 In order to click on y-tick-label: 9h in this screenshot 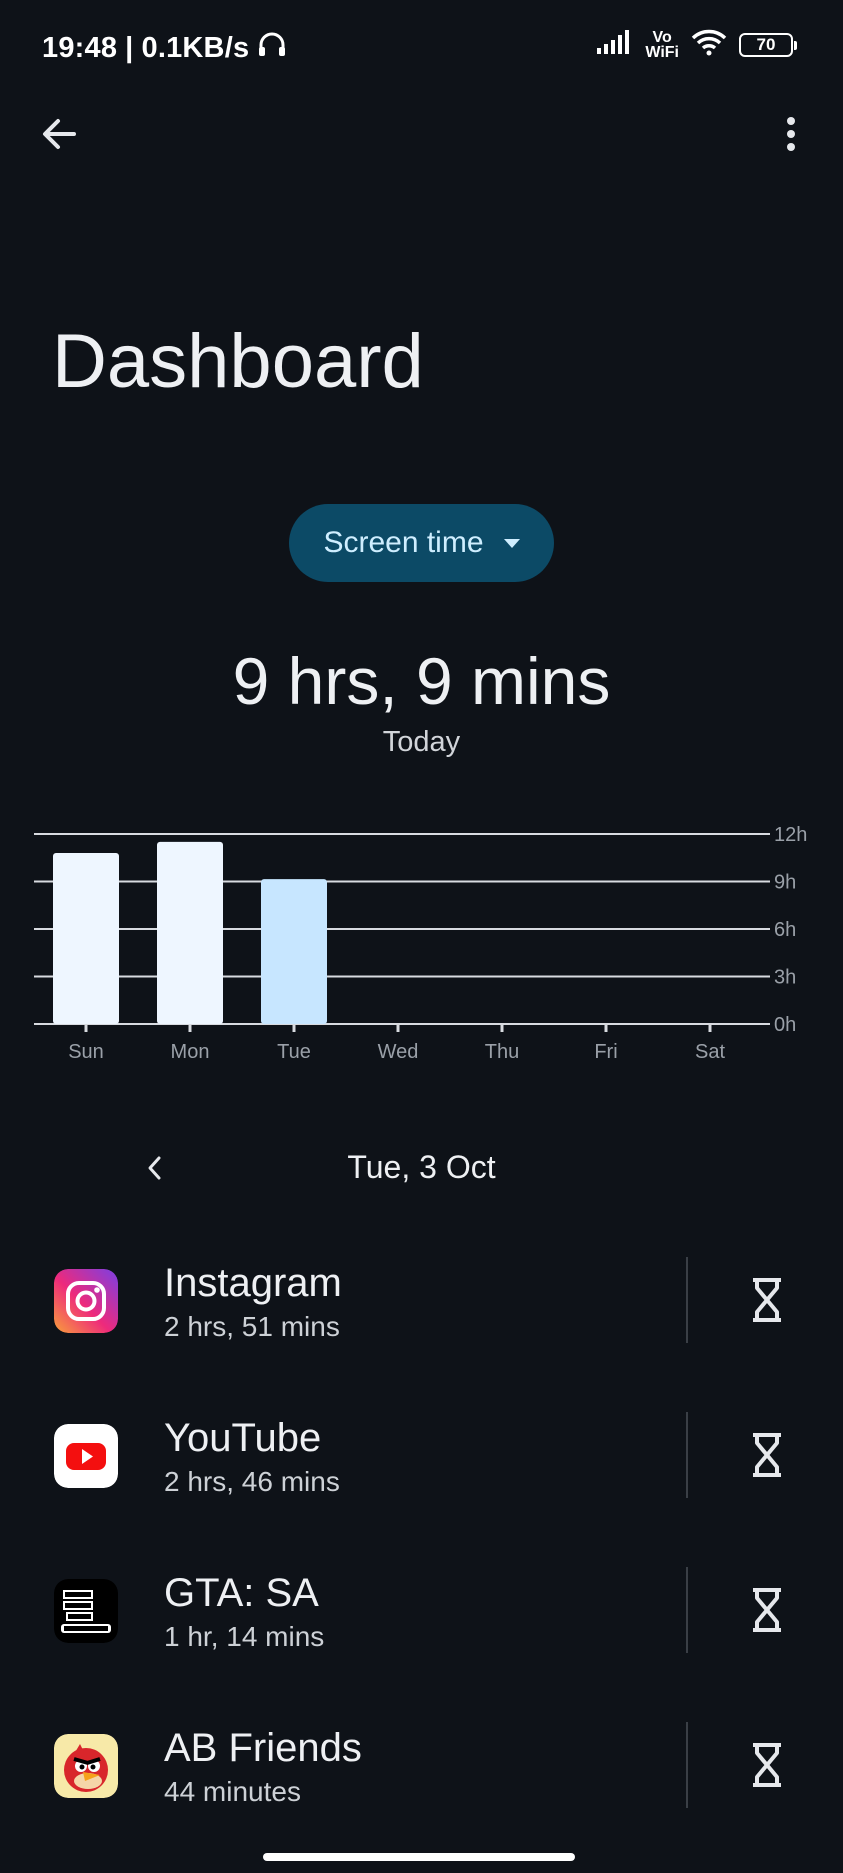, I will do `click(785, 883)`.